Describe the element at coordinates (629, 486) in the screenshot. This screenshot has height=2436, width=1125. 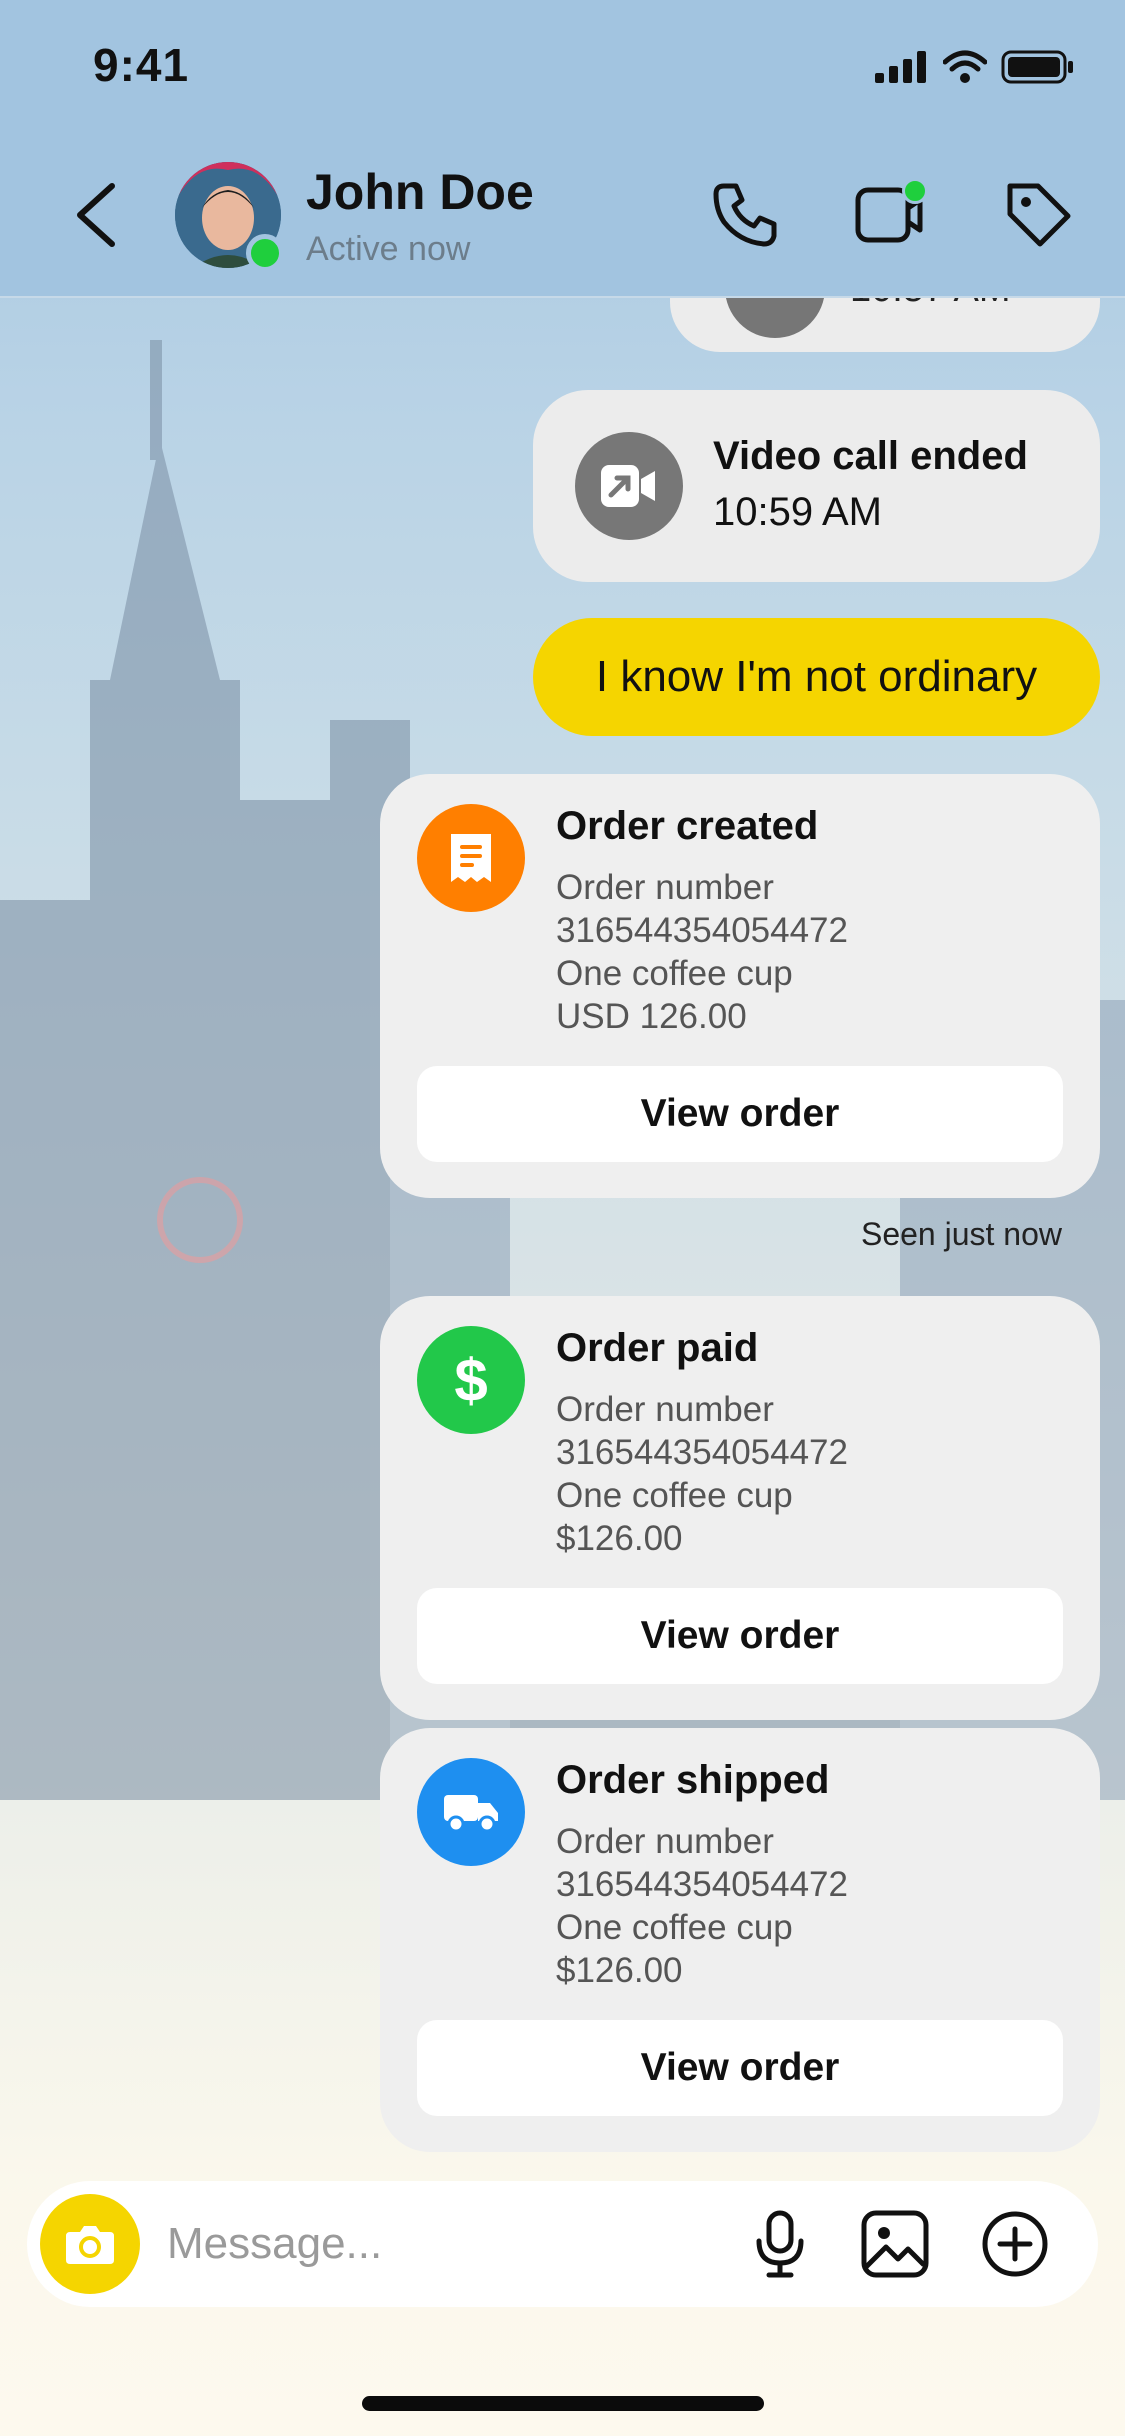
I see `video-call-ended-icon` at that location.